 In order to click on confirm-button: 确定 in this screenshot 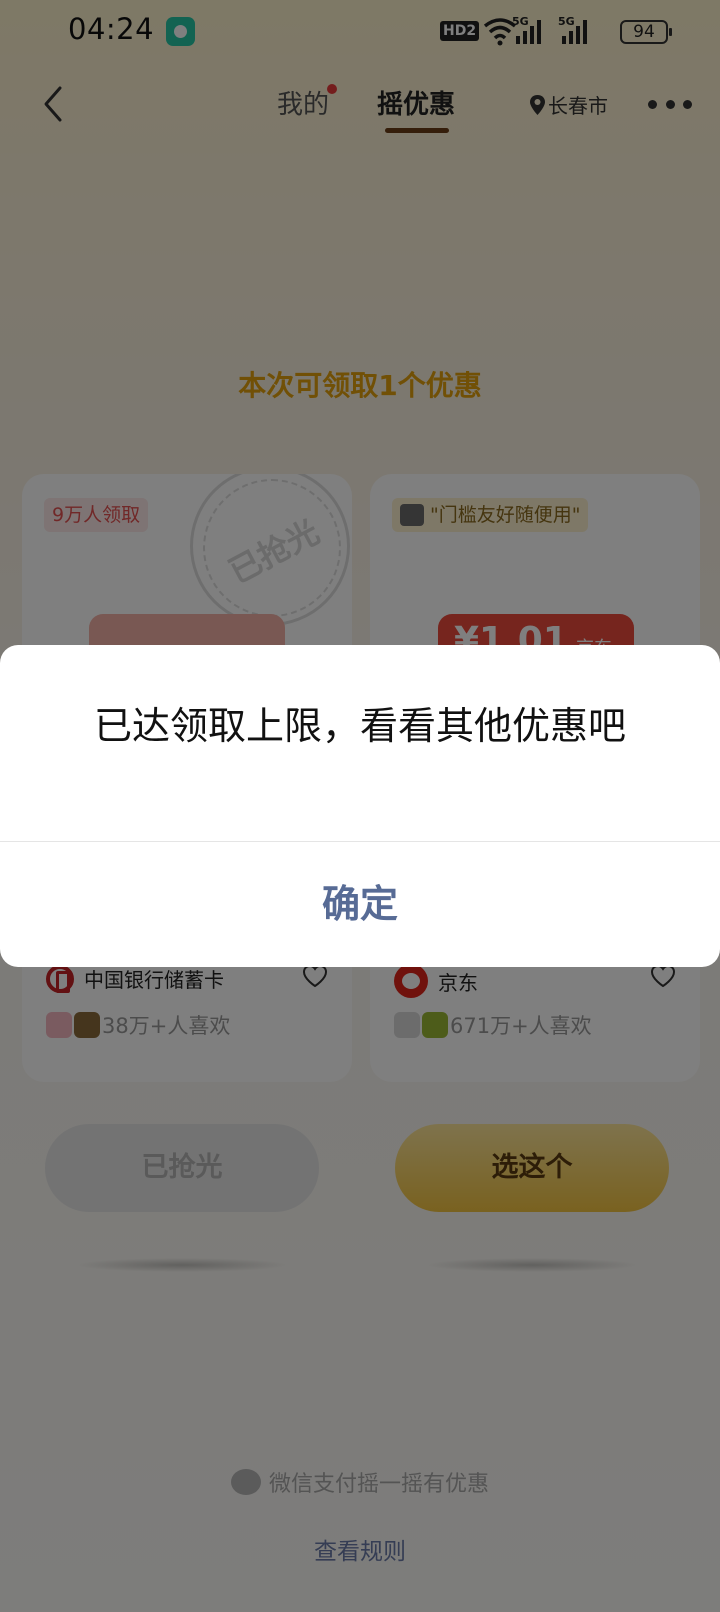, I will do `click(360, 904)`.